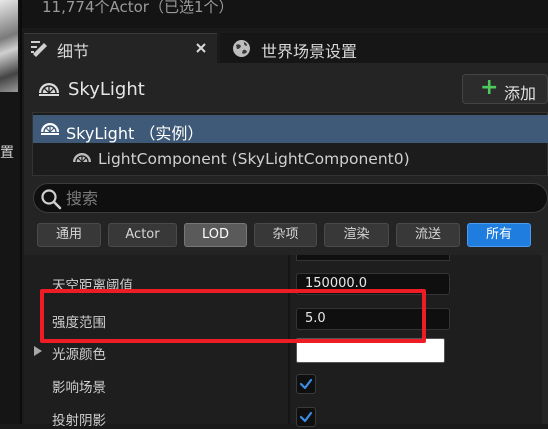 Image resolution: width=548 pixels, height=429 pixels. I want to click on skylight-component-icon, so click(82, 158).